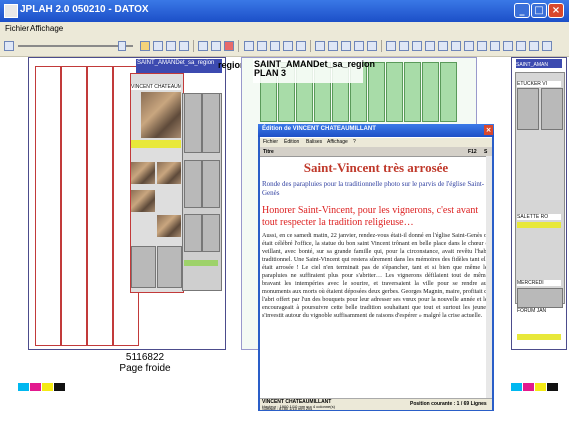 This screenshot has height=421, width=569. What do you see at coordinates (539, 65) in the screenshot?
I see `page-header-label: SAINT_AMAN` at bounding box center [539, 65].